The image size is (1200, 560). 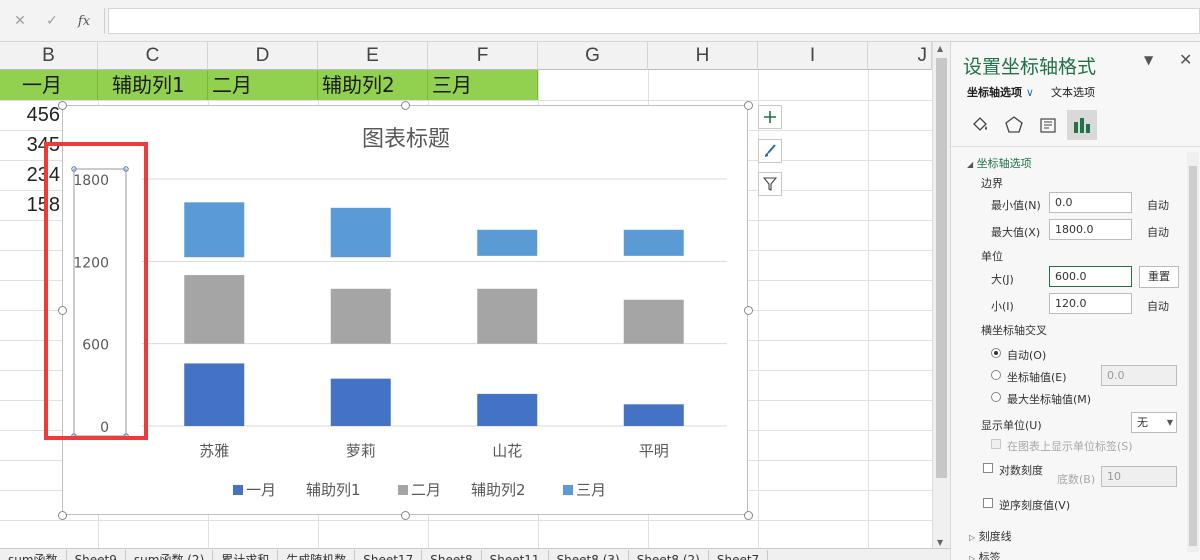 What do you see at coordinates (96, 555) in the screenshot?
I see `sheet-tab: Sheet9` at bounding box center [96, 555].